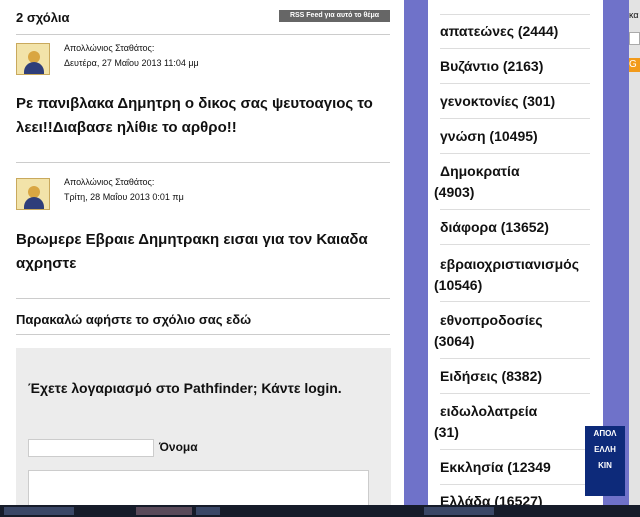  Describe the element at coordinates (521, 467) in the screenshot. I see `category-link: Εκκλησία (12349` at that location.